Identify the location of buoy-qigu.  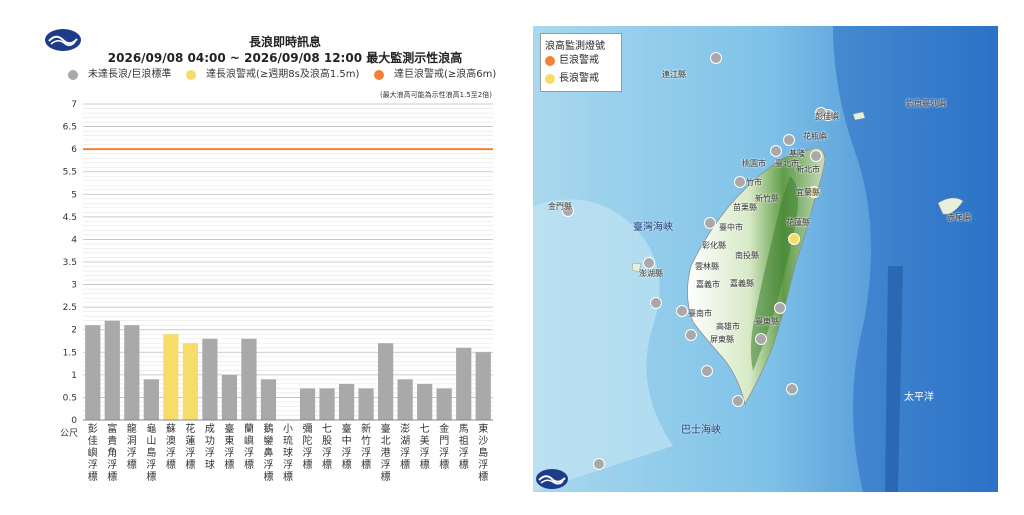
(682, 311).